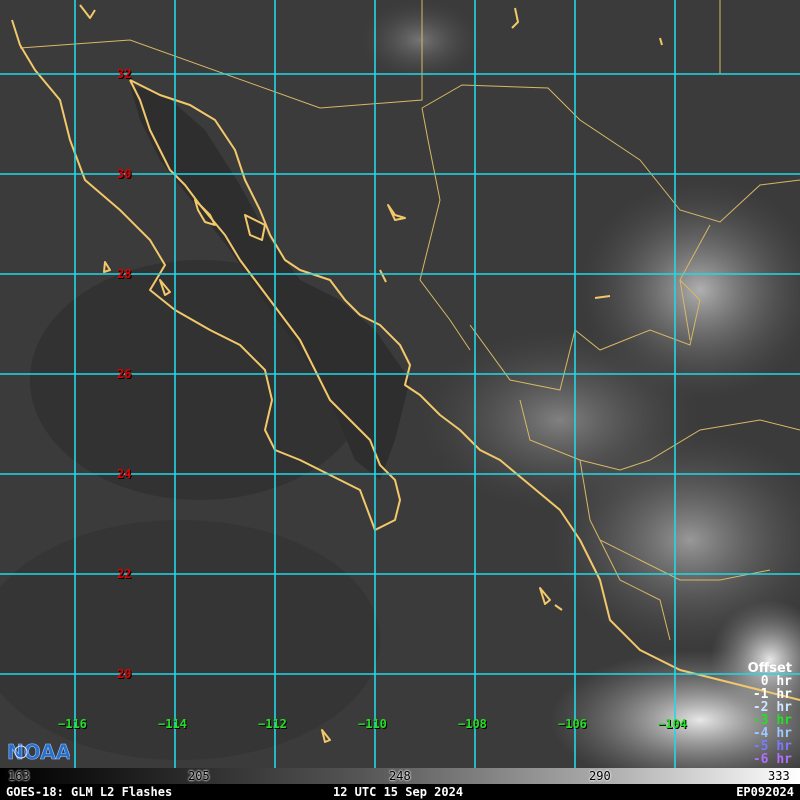  What do you see at coordinates (199, 776) in the screenshot?
I see `colorbar-tick-1: 205` at bounding box center [199, 776].